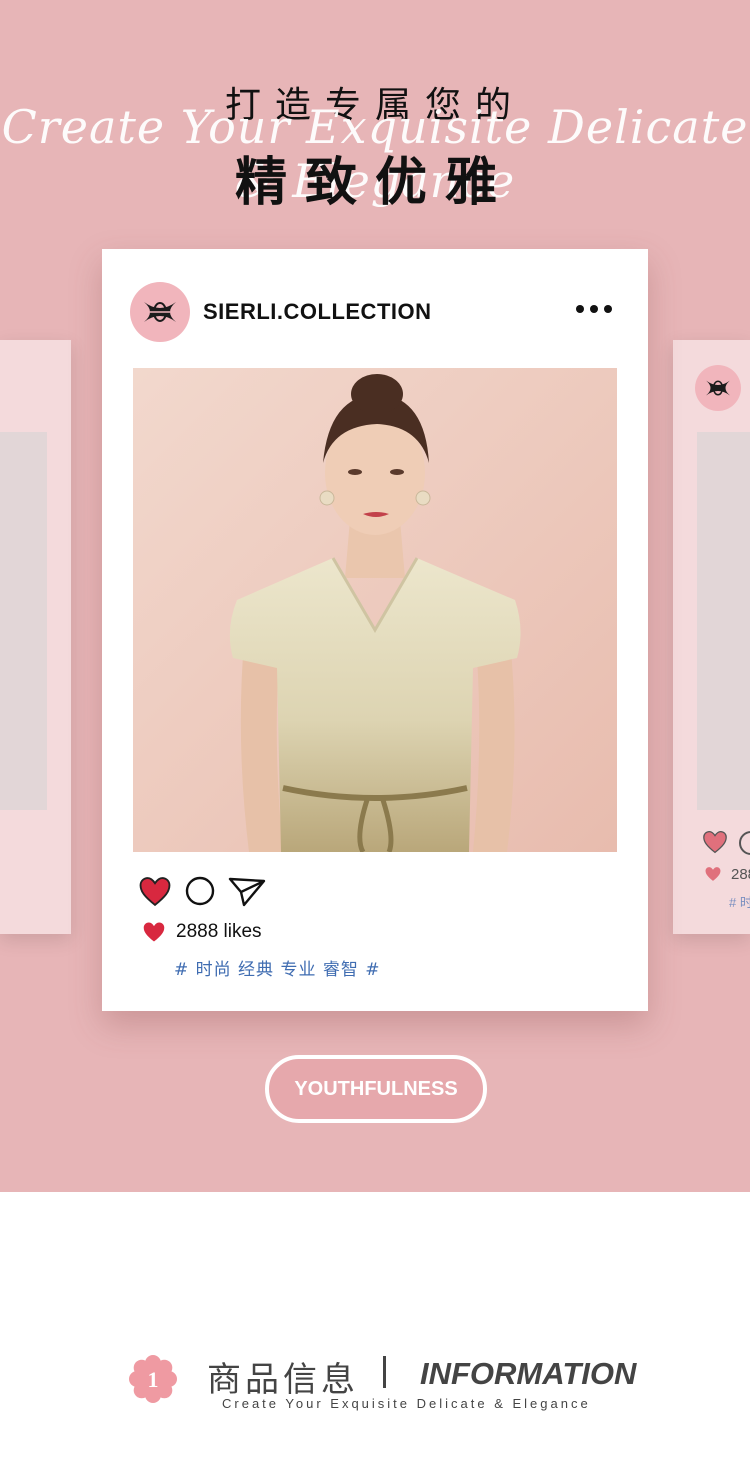 The width and height of the screenshot is (750, 1461). I want to click on youthfulness-button: YOUTHFULNESS, so click(376, 1089).